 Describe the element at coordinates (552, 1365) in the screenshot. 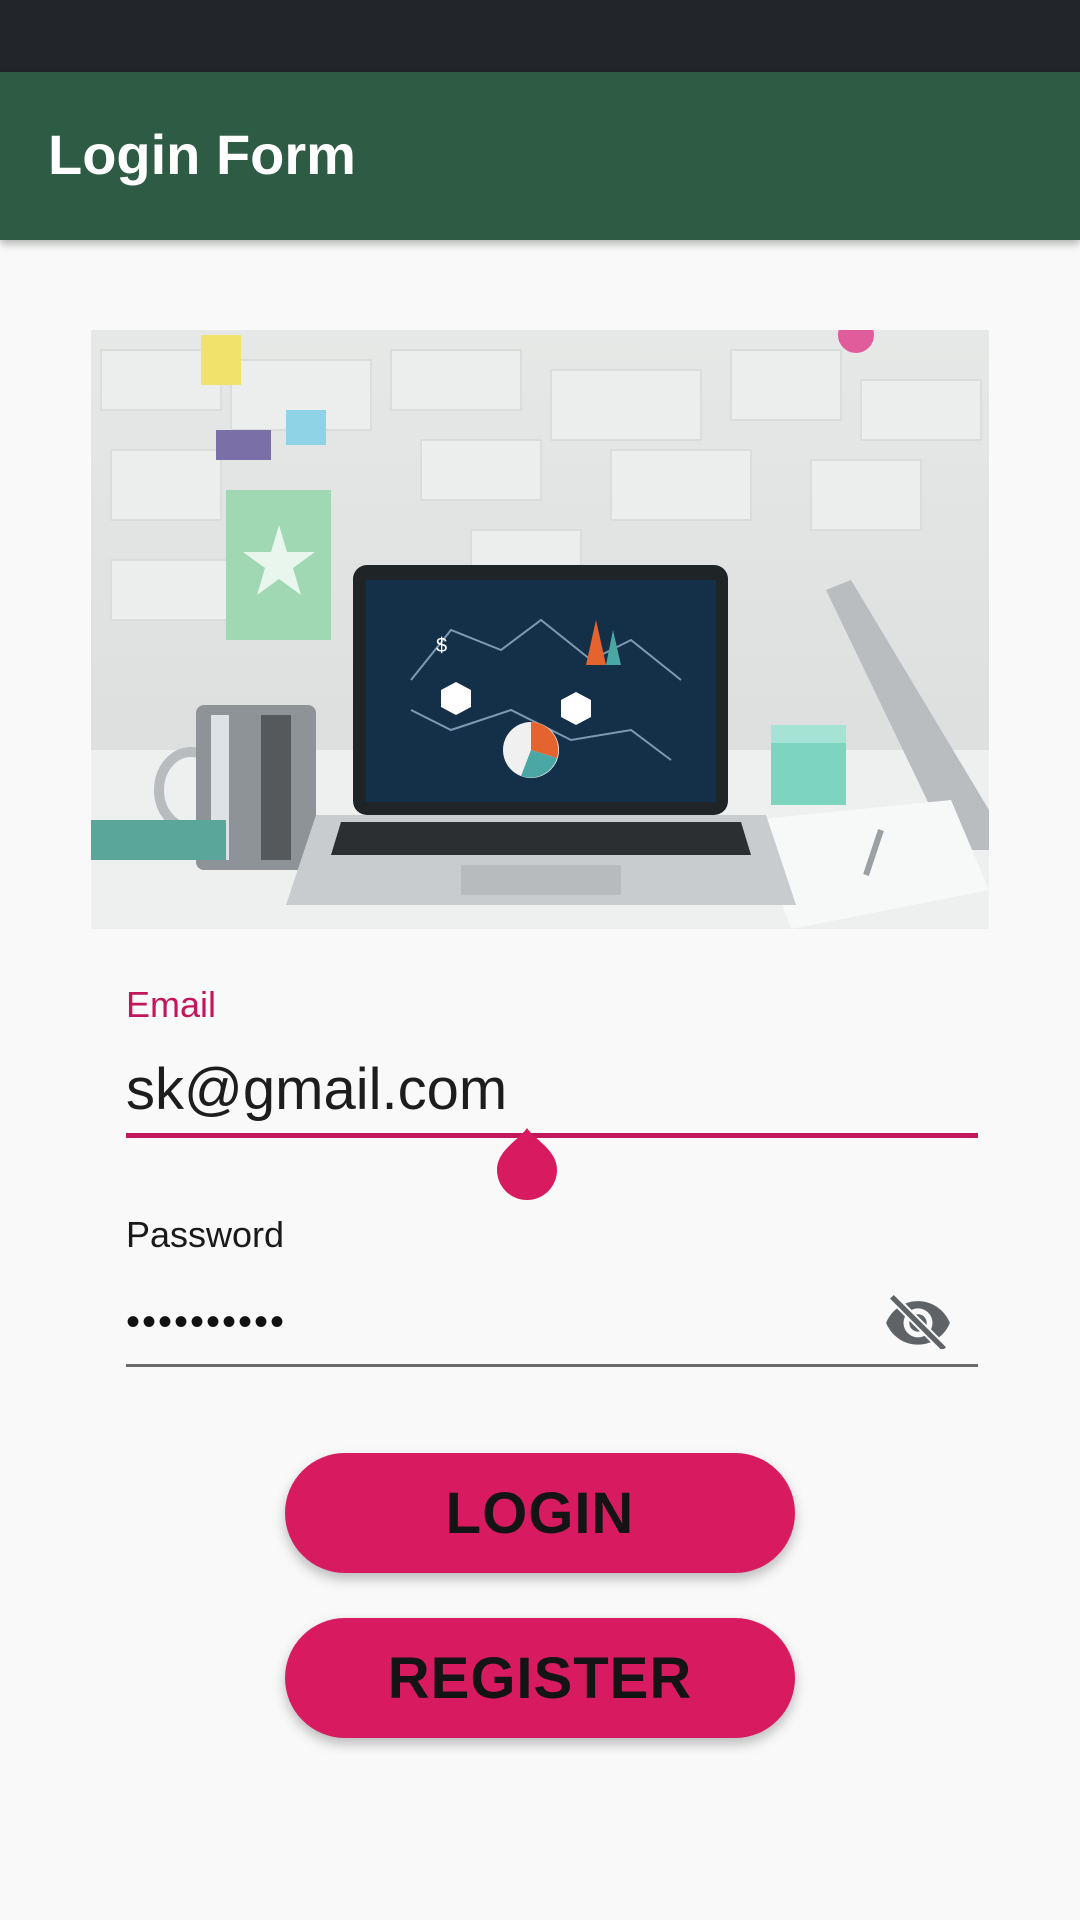

I see `password-underline` at that location.